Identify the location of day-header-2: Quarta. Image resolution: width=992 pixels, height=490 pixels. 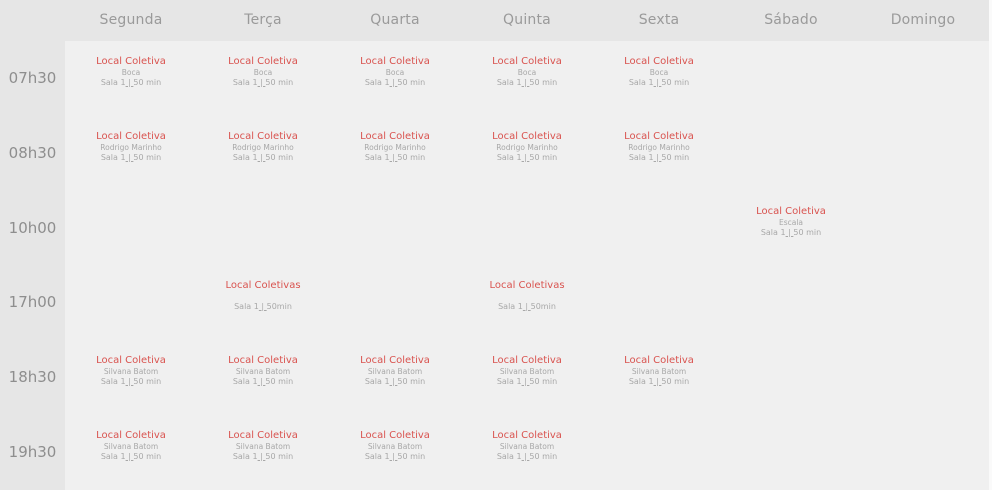
(395, 20).